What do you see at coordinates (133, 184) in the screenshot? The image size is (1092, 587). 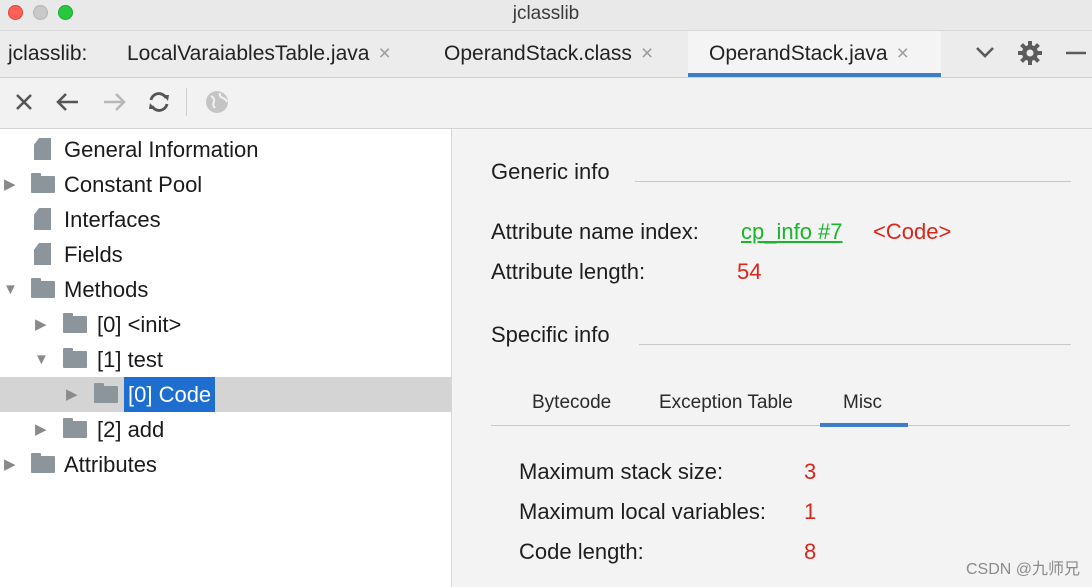 I see `tree-node-label: Constant Pool` at bounding box center [133, 184].